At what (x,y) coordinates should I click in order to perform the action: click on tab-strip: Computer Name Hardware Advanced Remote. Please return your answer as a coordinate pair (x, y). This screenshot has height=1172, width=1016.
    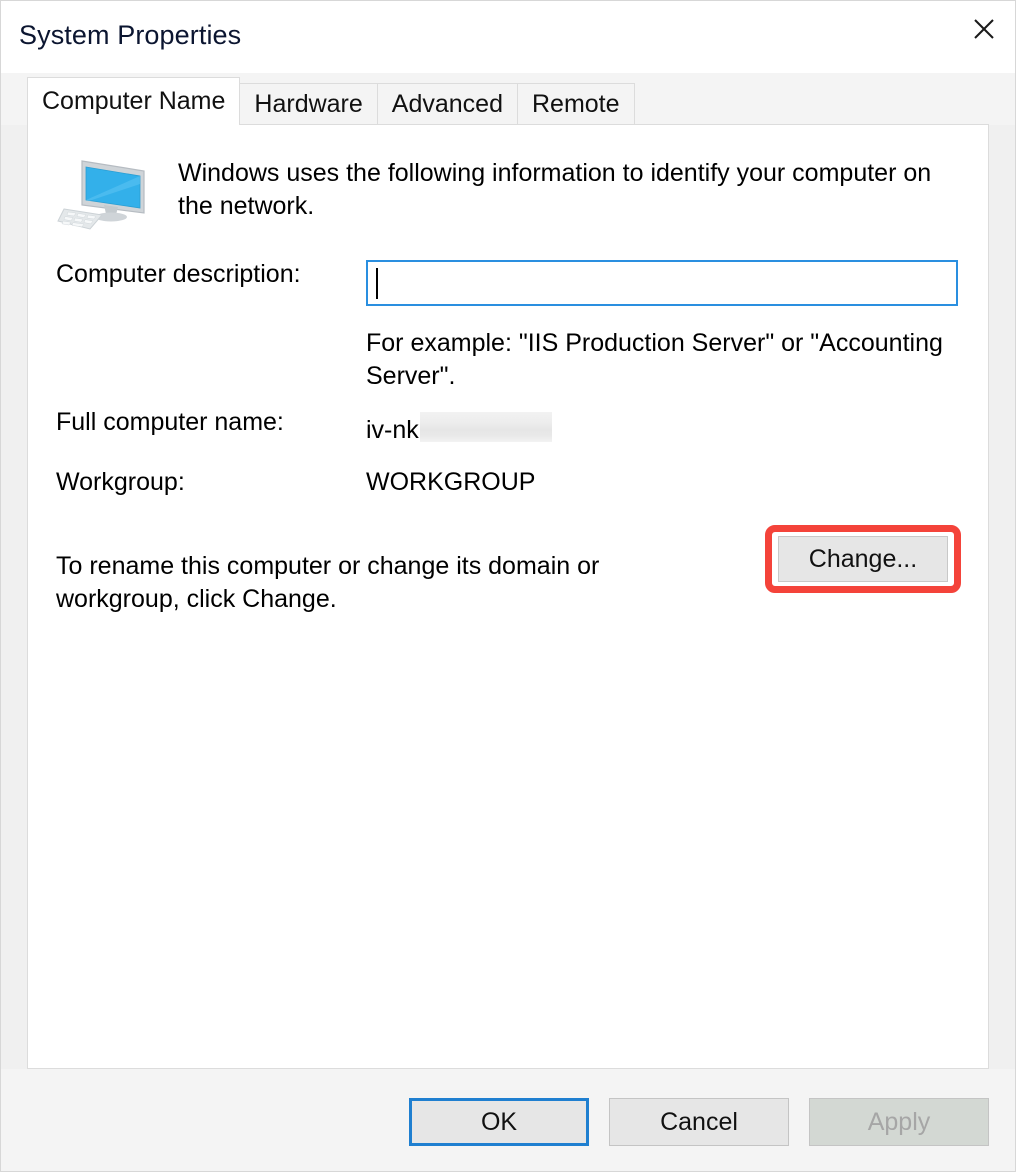
    Looking at the image, I should click on (508, 99).